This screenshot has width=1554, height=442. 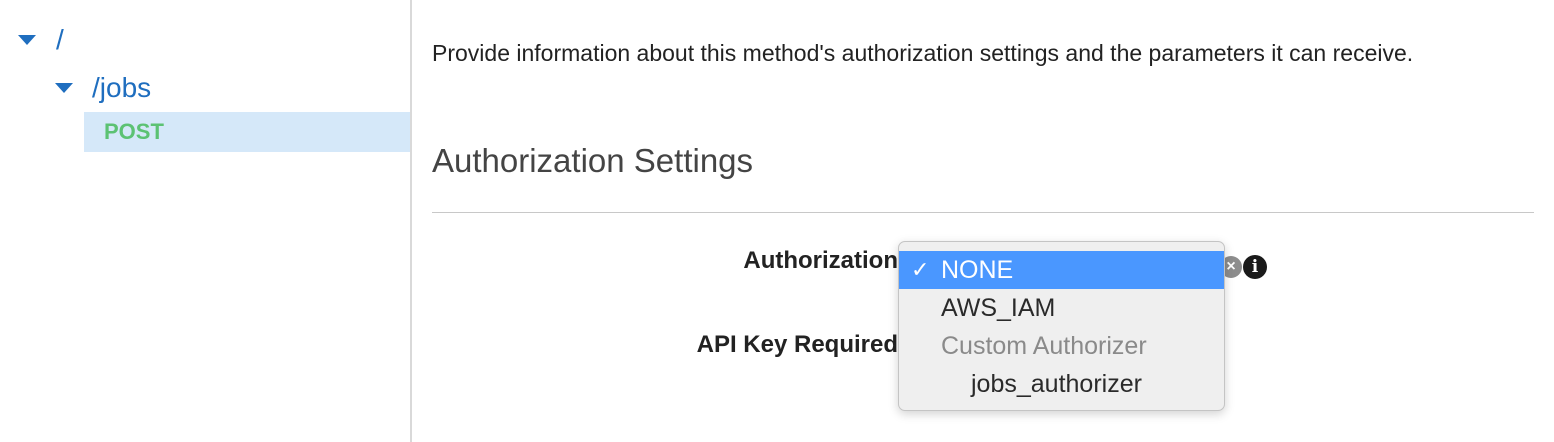 What do you see at coordinates (797, 344) in the screenshot?
I see `api-key-required-label: API Key Required` at bounding box center [797, 344].